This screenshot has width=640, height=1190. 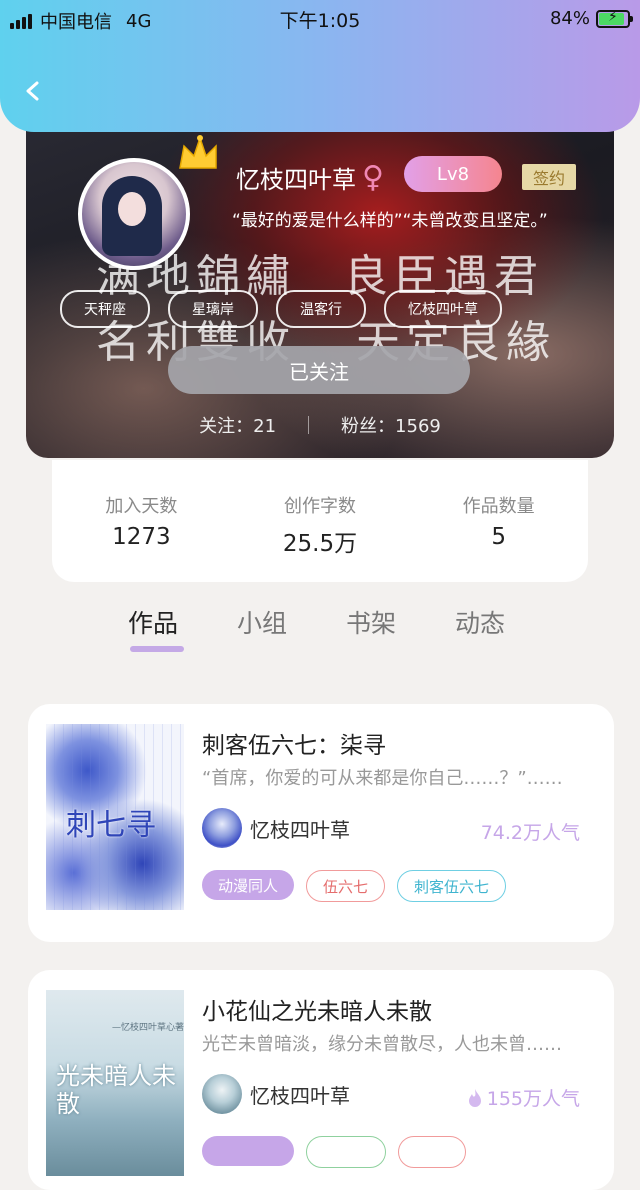 I want to click on tab-works: 作品, so click(x=153, y=622).